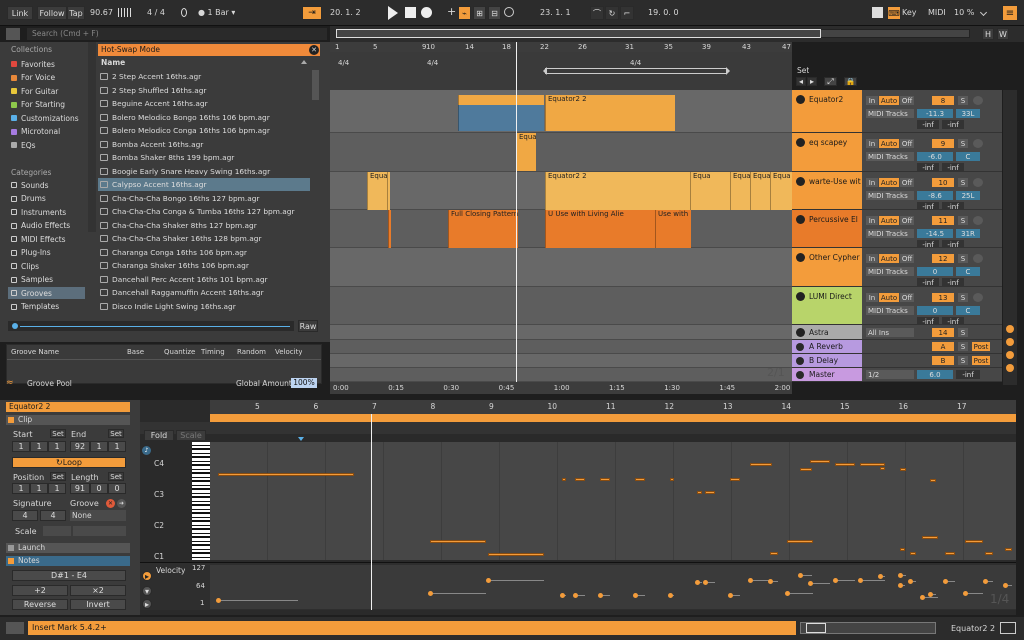 The height and width of the screenshot is (640, 1024). What do you see at coordinates (1010, 368) in the screenshot?
I see `mixer-icon` at bounding box center [1010, 368].